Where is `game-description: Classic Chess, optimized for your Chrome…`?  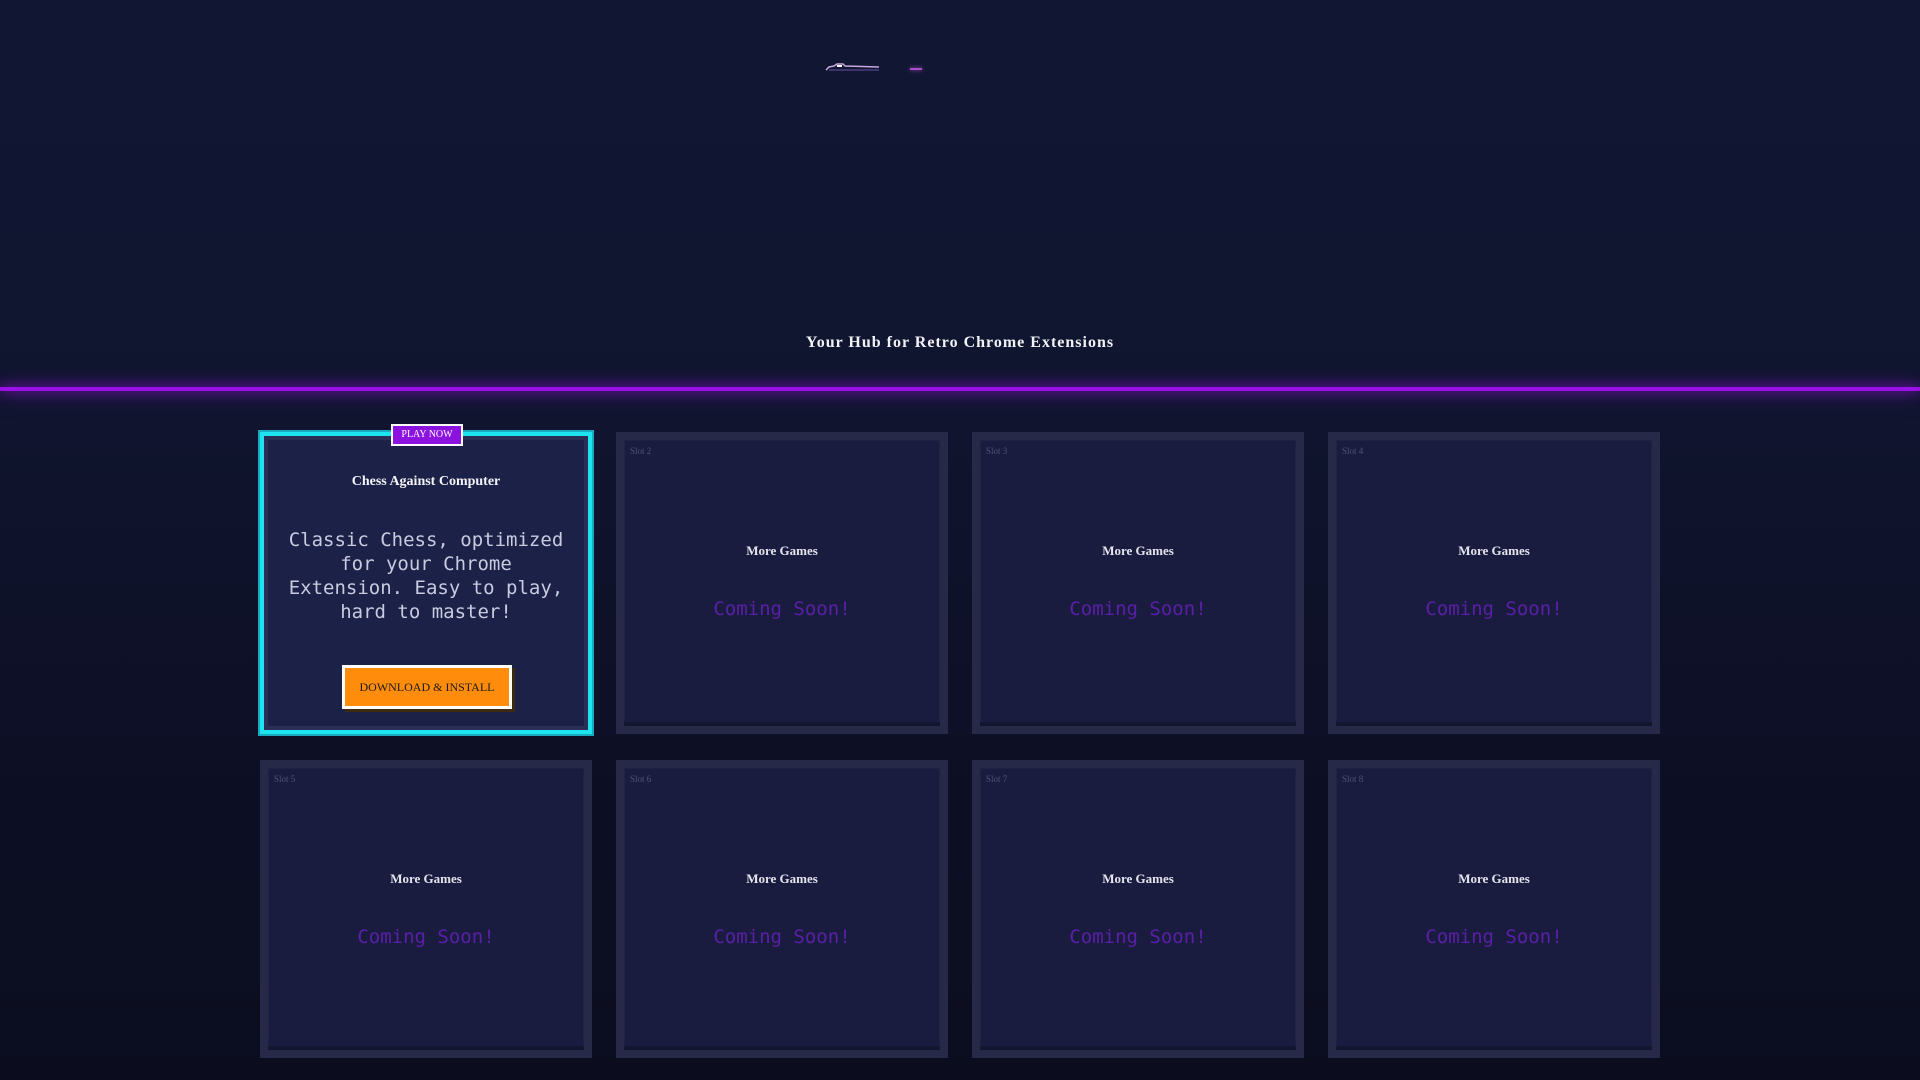
game-description: Classic Chess, optimized for your Chrome… is located at coordinates (426, 576).